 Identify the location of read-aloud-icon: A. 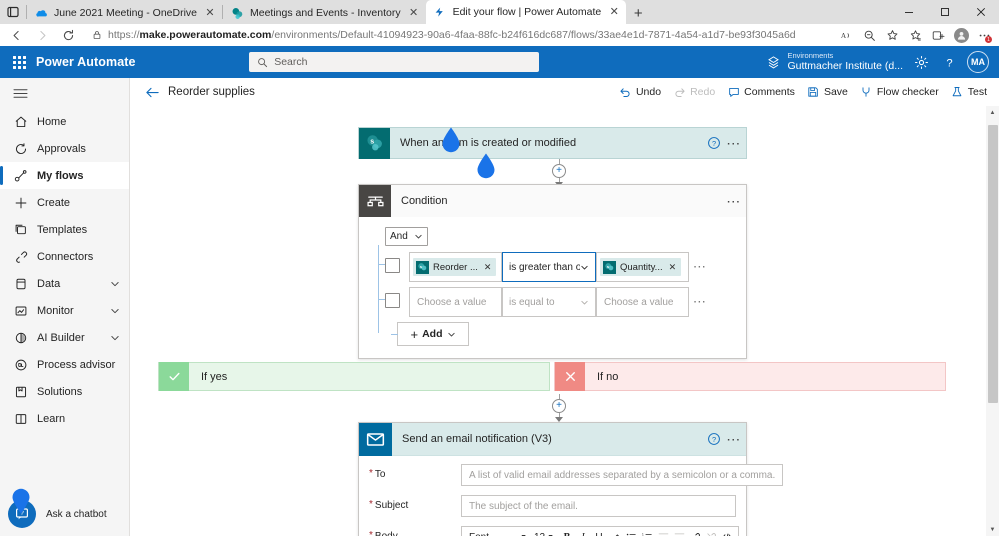
(846, 35).